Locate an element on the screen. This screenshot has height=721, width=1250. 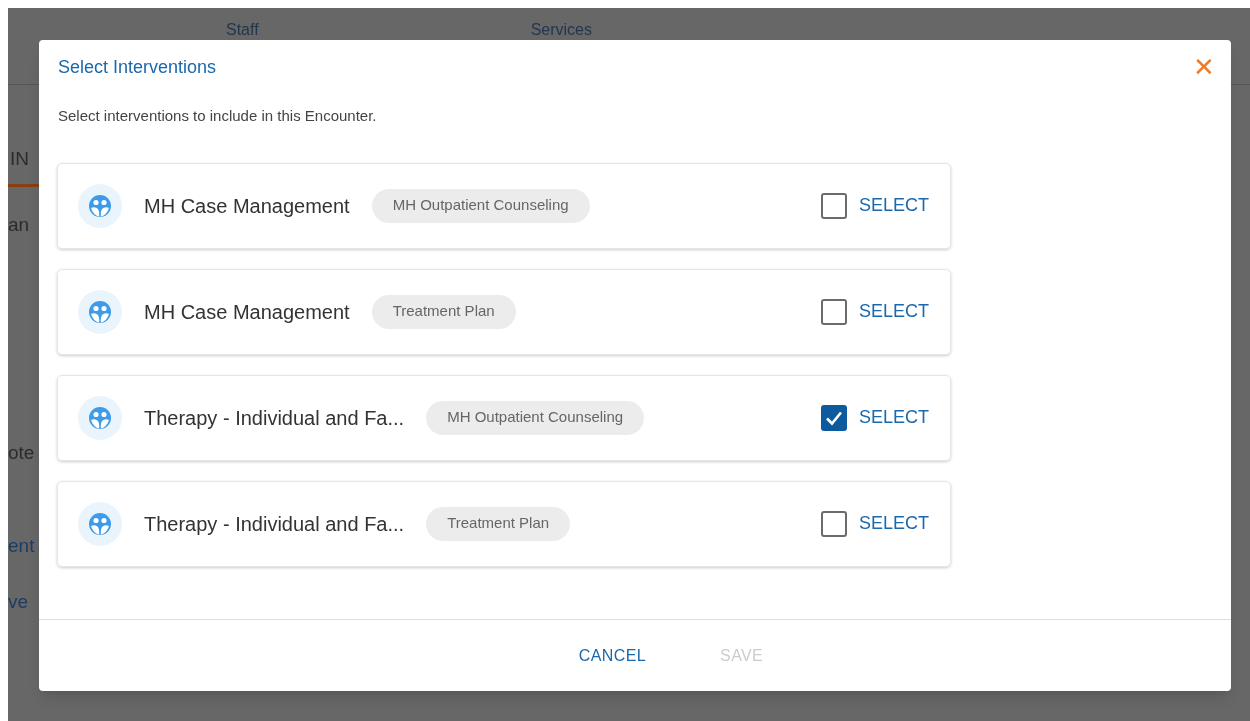
cancel-button: CANCEL is located at coordinates (612, 655).